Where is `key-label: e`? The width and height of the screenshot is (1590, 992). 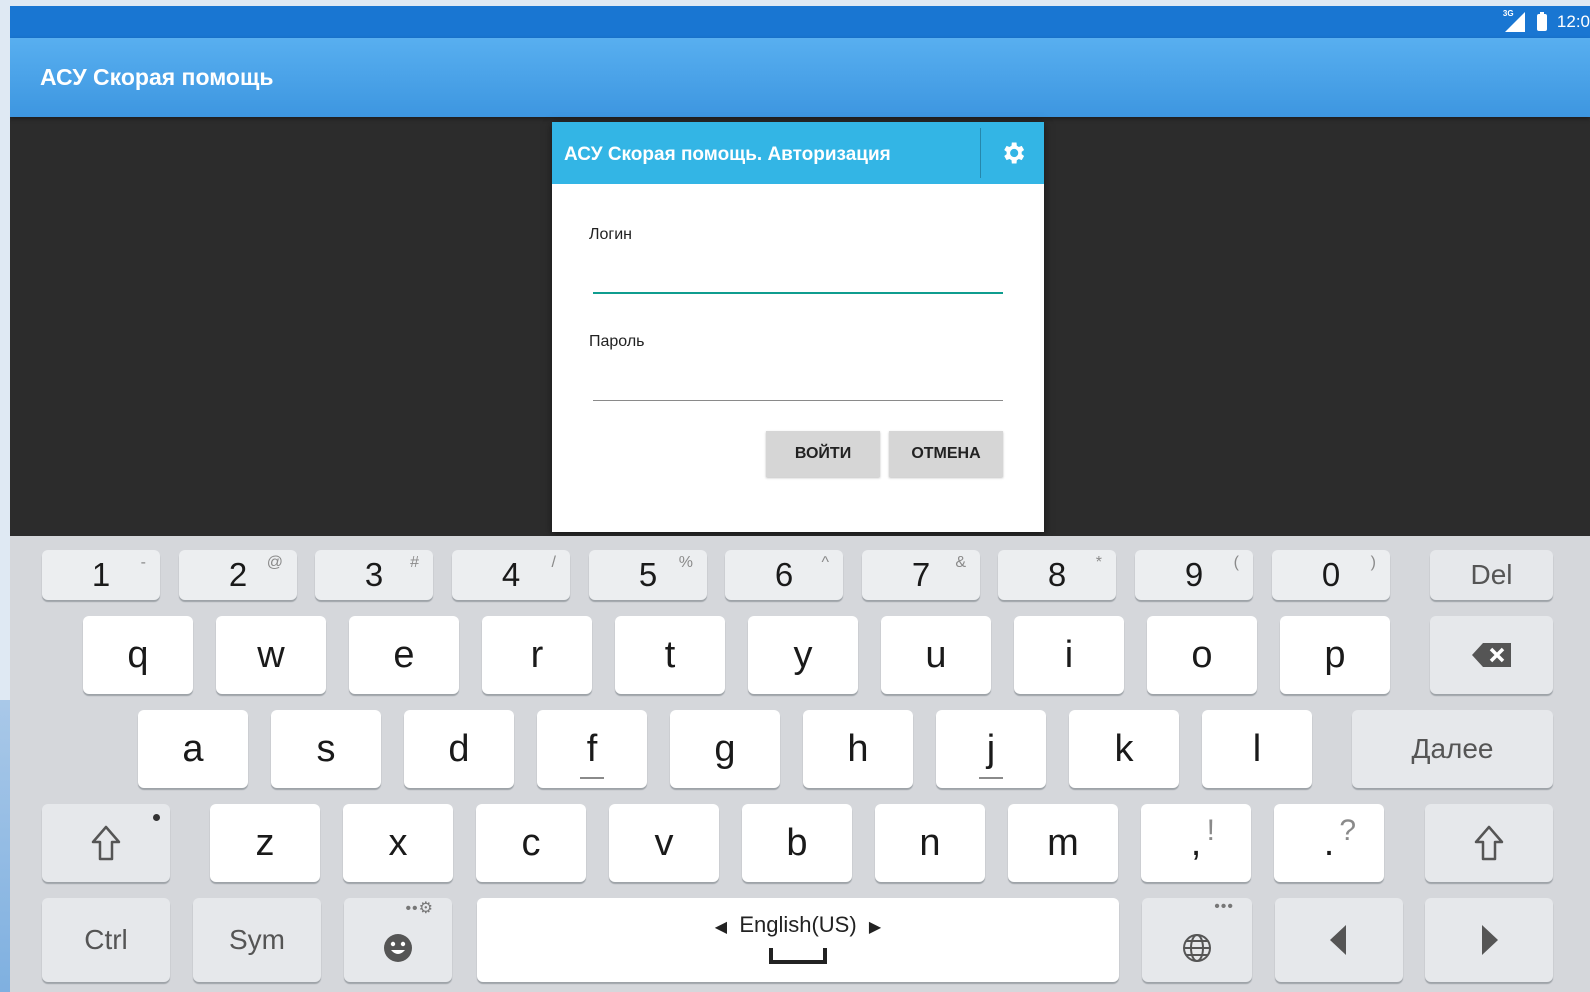
key-label: e is located at coordinates (404, 654).